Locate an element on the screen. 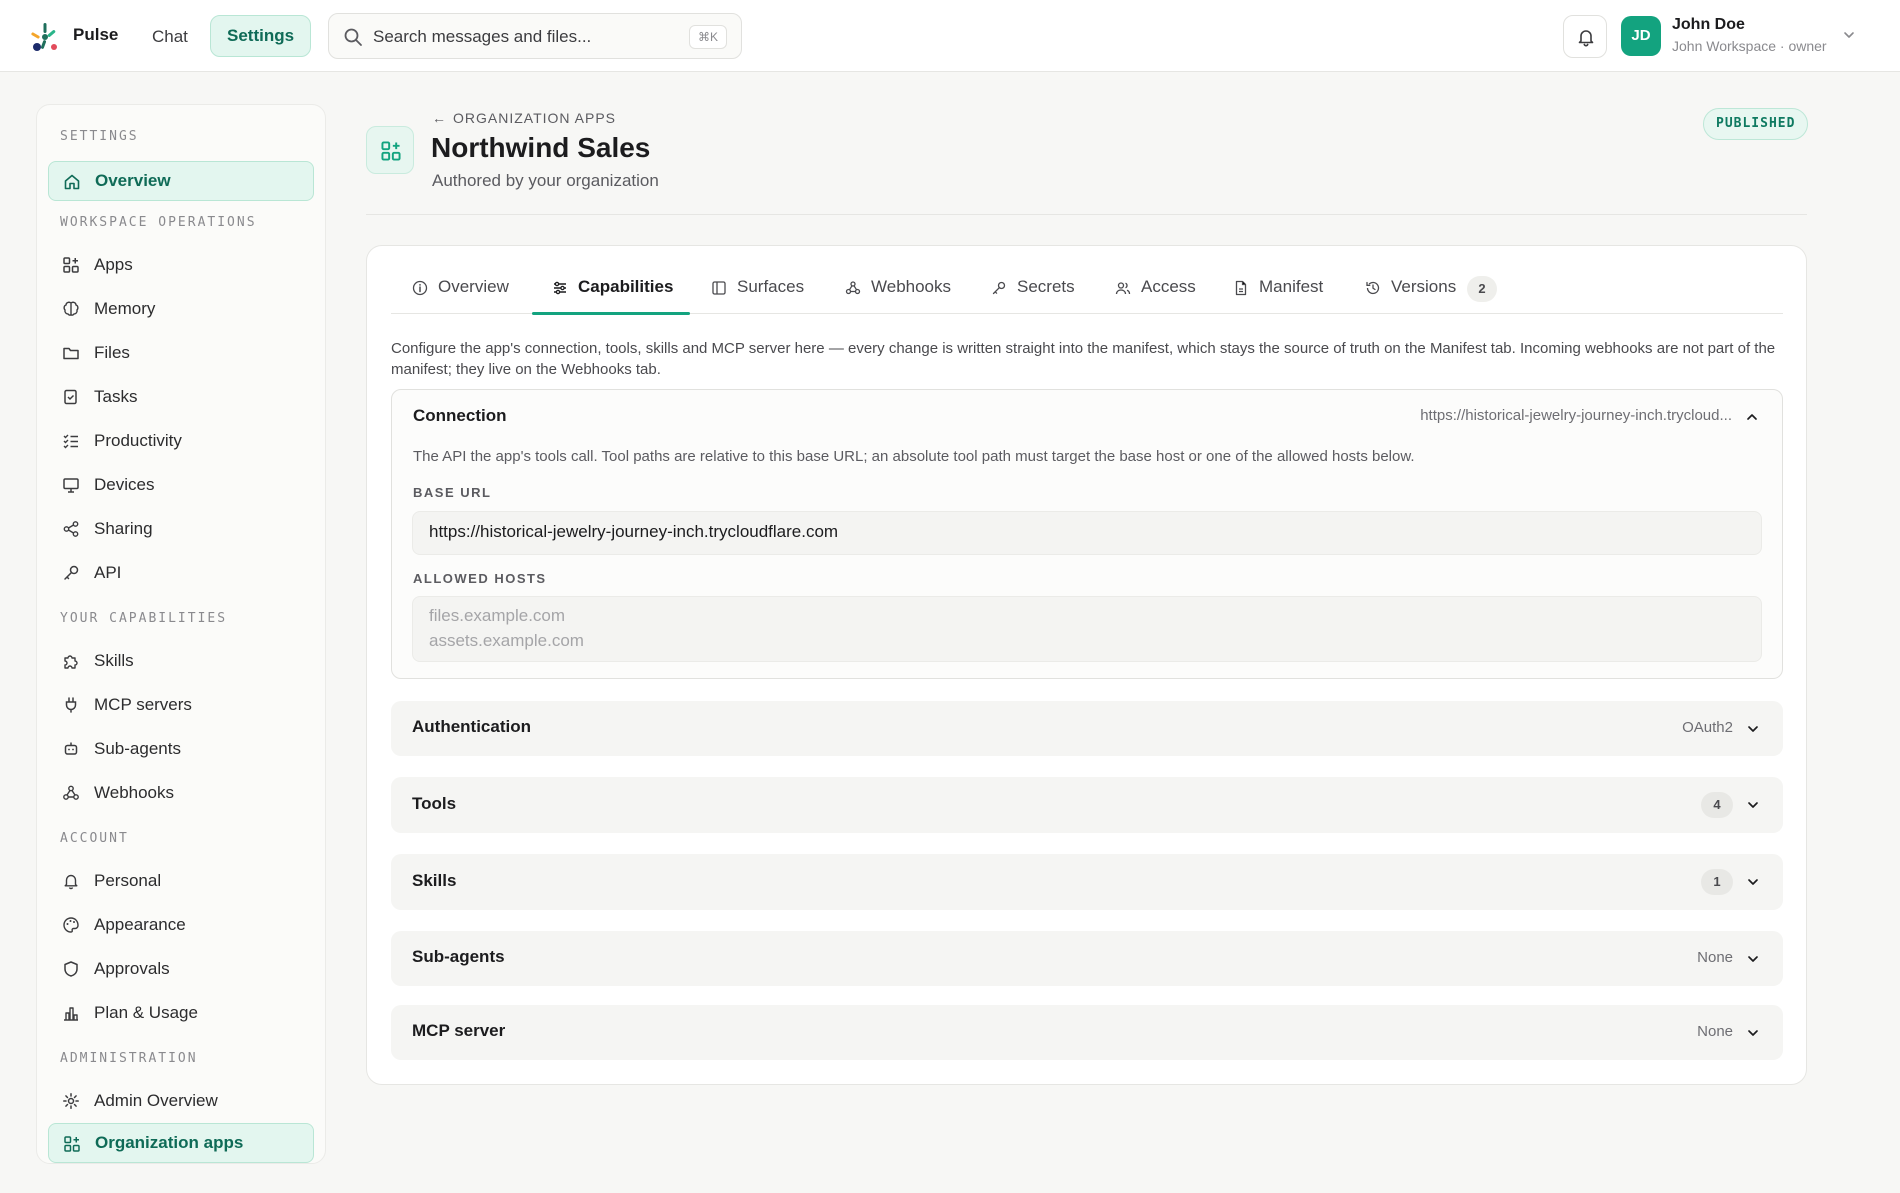 This screenshot has height=1193, width=1900. pulse-logo-icon is located at coordinates (45, 37).